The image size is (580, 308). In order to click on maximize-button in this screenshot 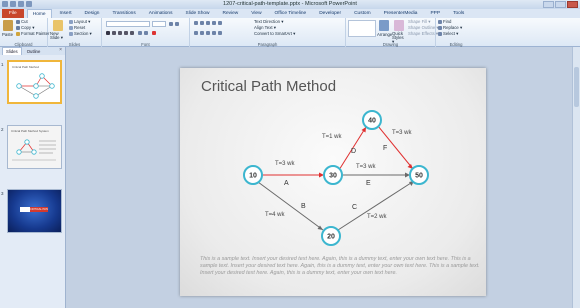, I will do `click(560, 4)`.